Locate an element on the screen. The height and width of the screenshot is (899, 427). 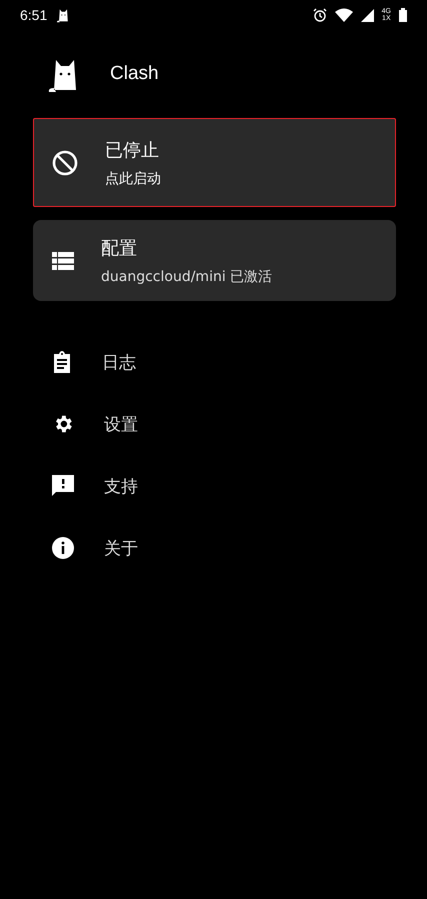
info-icon is located at coordinates (63, 548).